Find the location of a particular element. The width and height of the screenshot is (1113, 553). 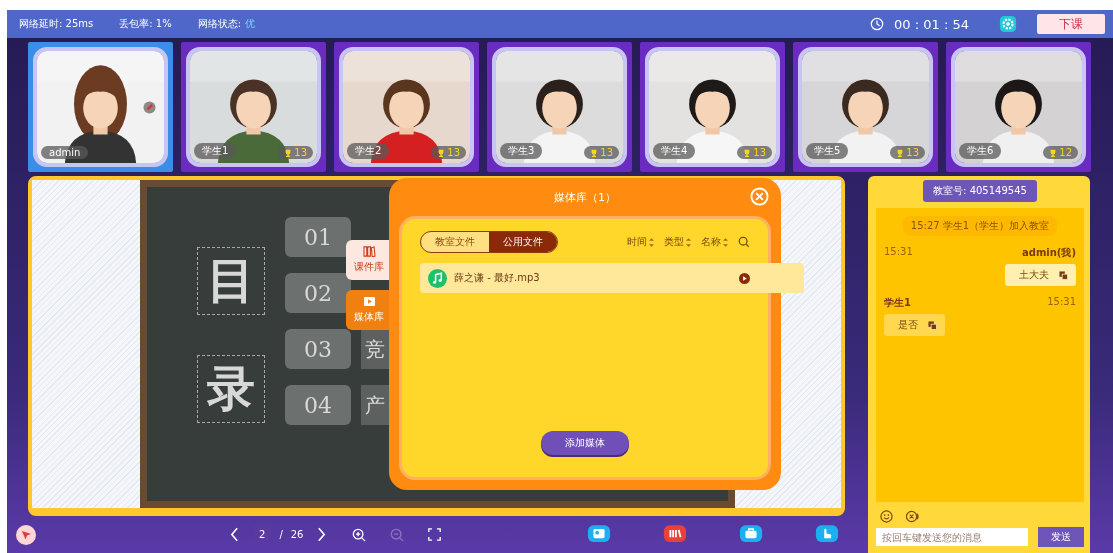

video-icon is located at coordinates (369, 301).